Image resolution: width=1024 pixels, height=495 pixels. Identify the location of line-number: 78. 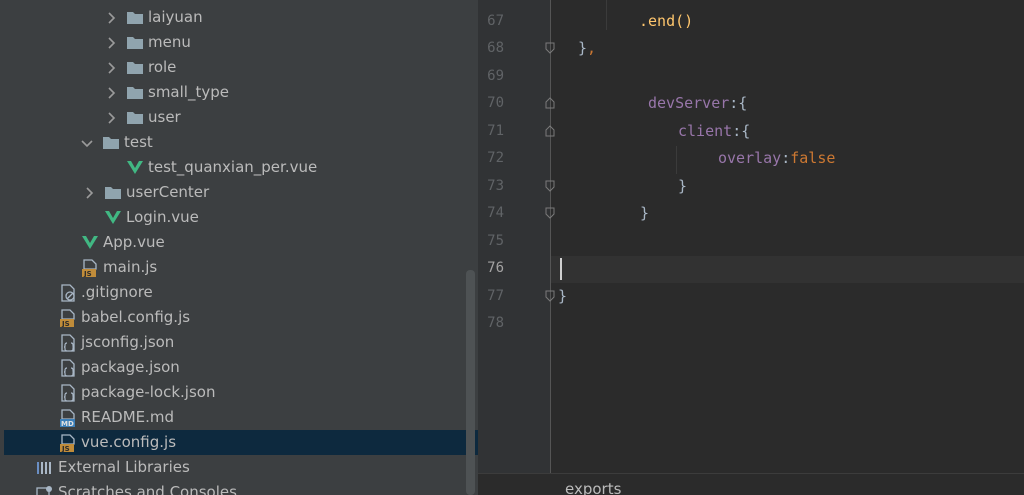
(495, 323).